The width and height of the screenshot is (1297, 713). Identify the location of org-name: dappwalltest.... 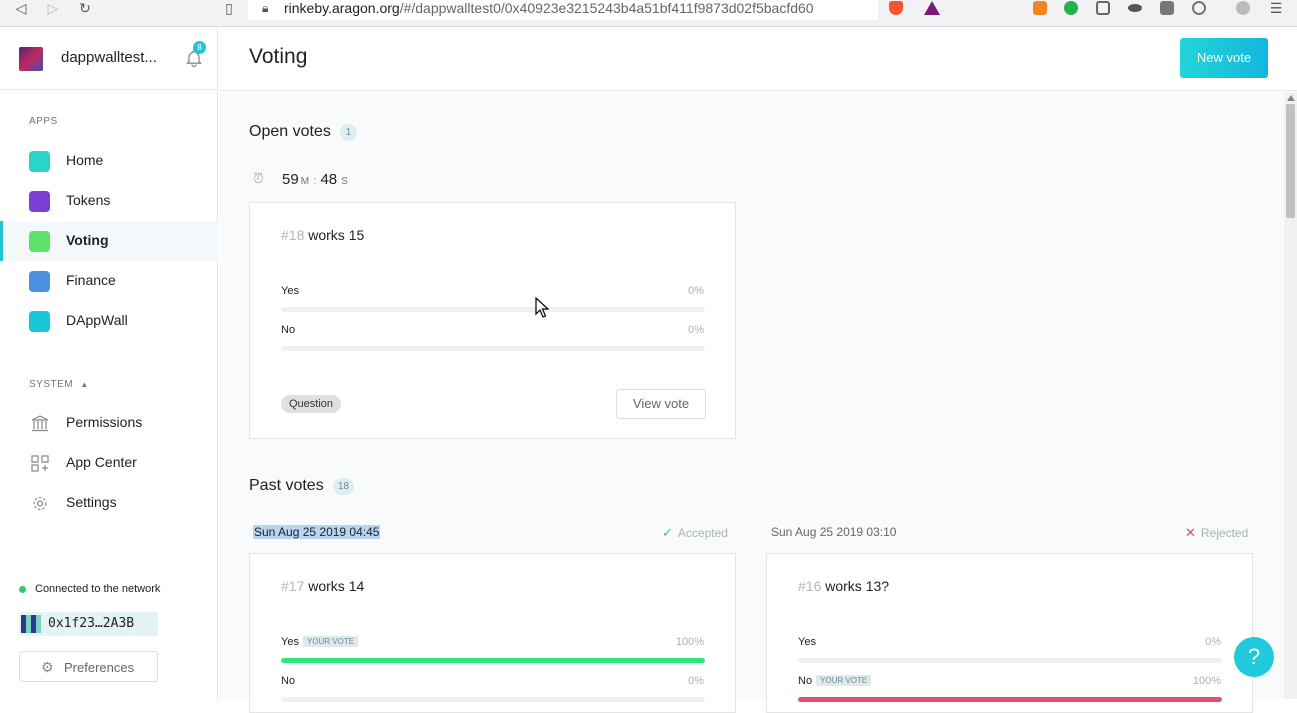
(109, 57).